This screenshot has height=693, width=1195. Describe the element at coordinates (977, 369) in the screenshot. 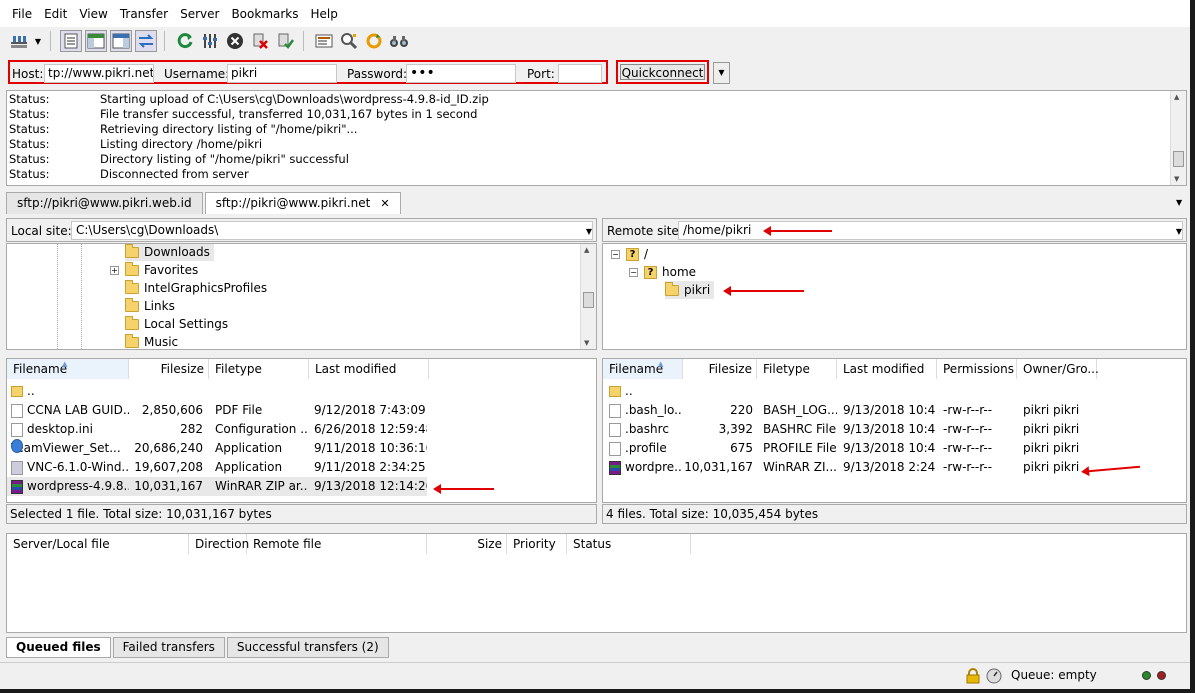

I see `col-permissions: Permissions` at that location.